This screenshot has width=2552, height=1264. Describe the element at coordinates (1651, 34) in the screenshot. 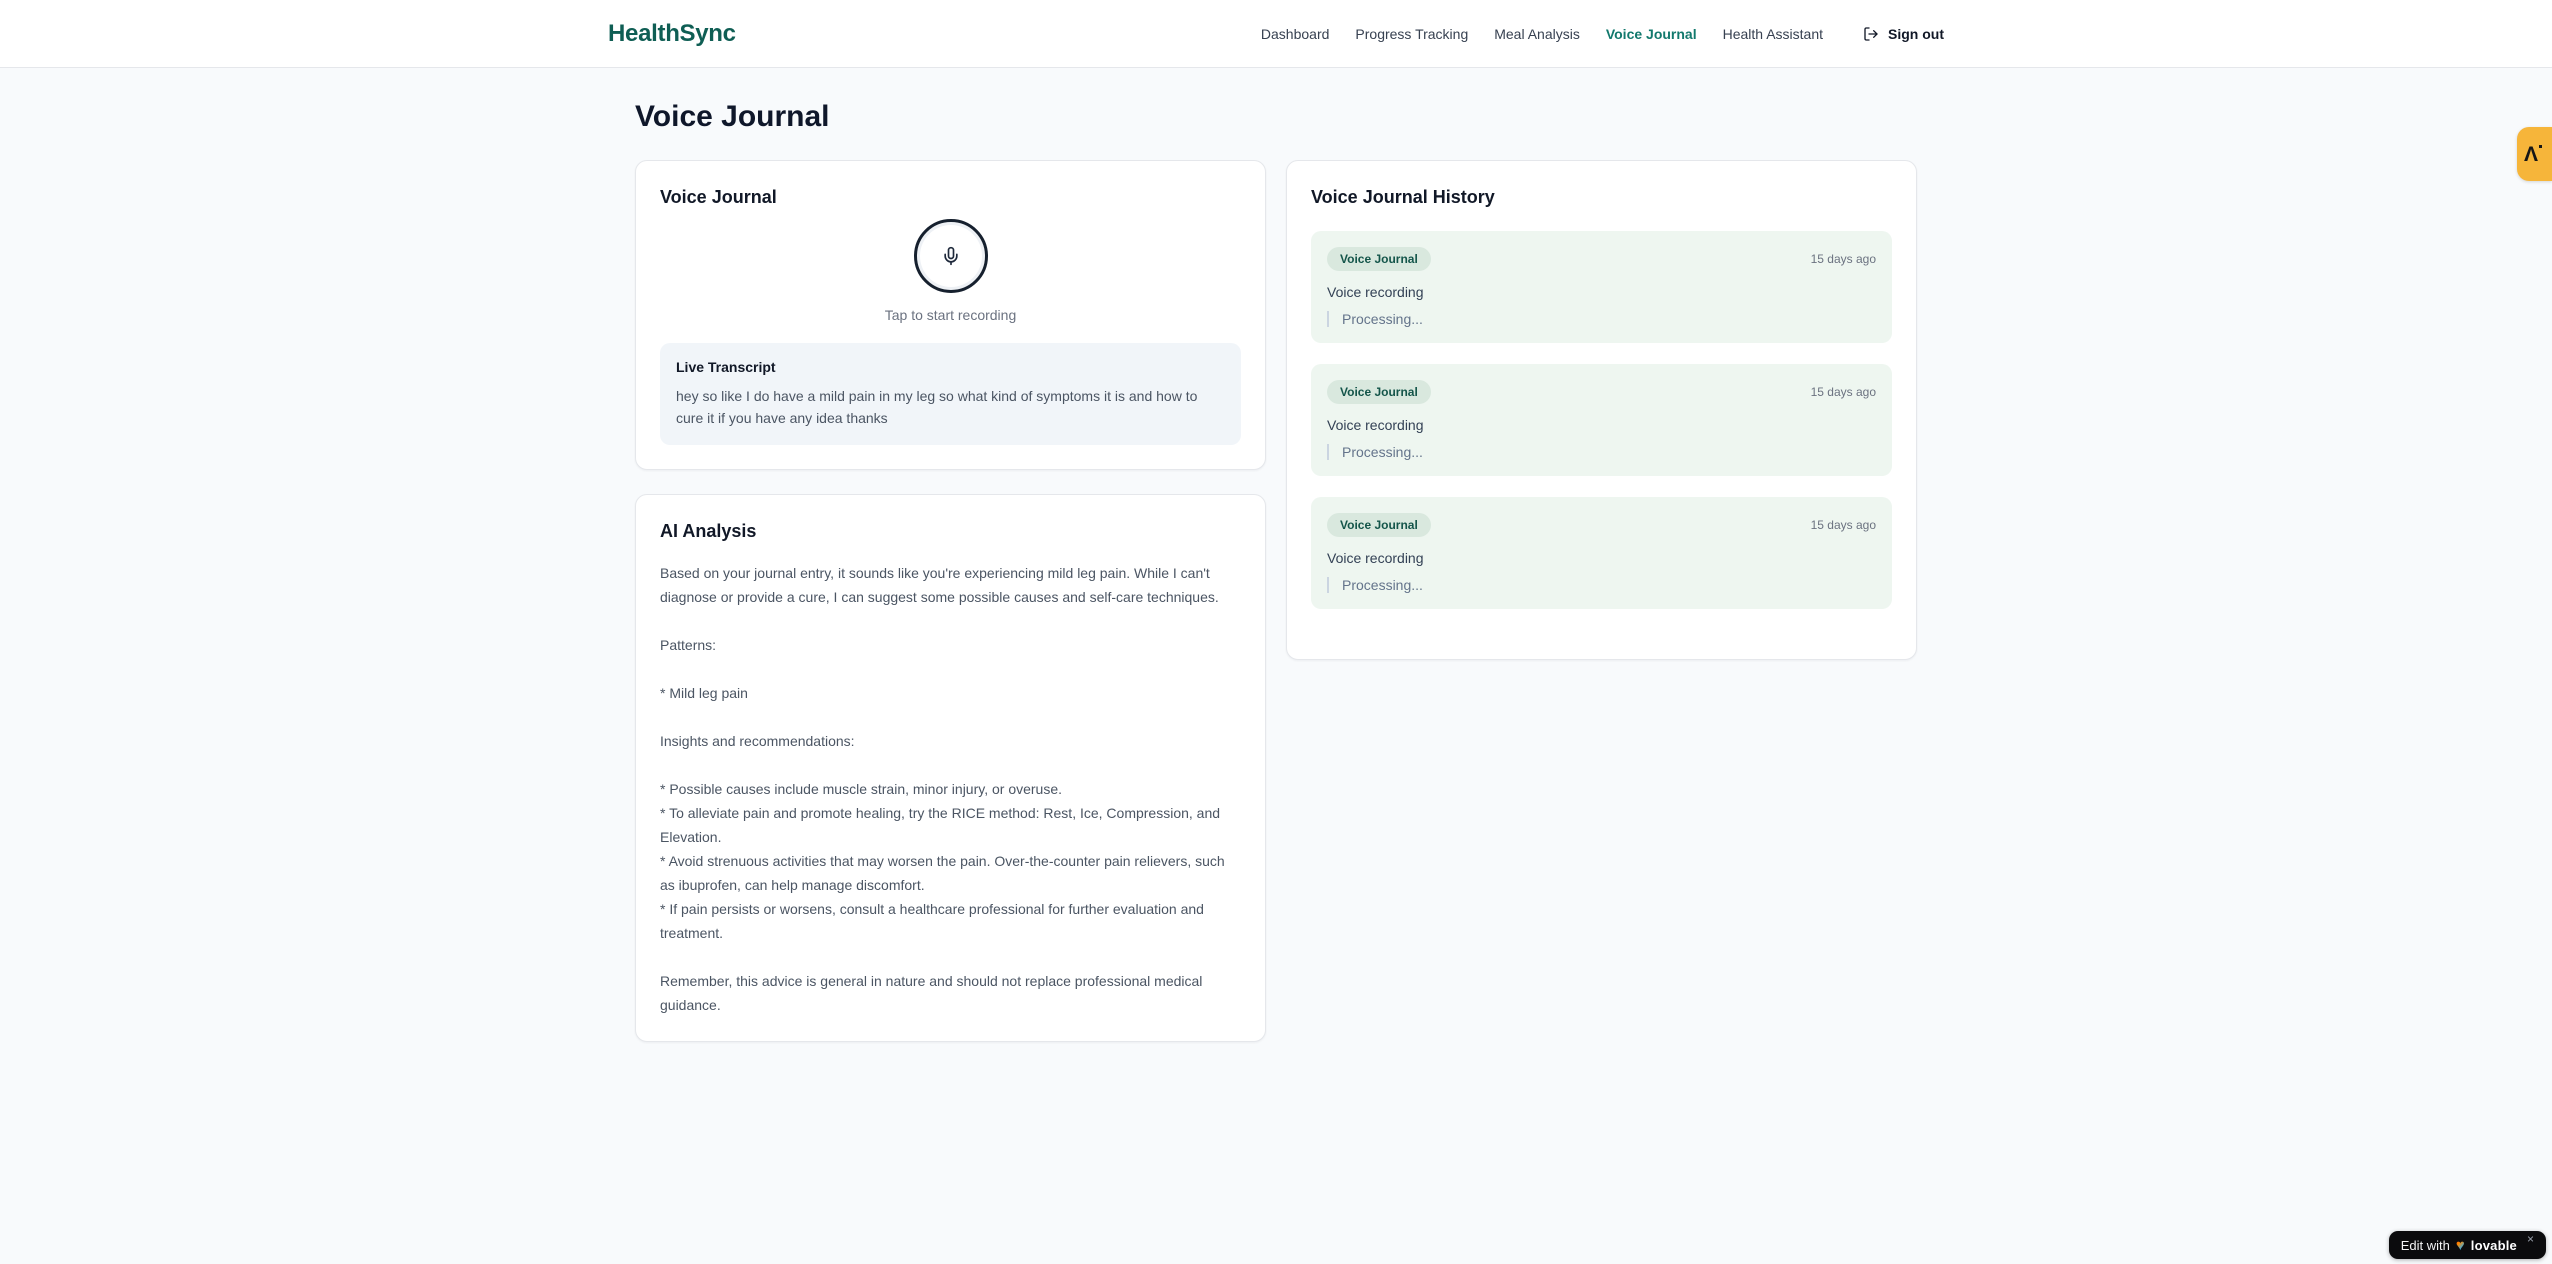

I see `nav-item-voice-journal: Voice Journal` at that location.